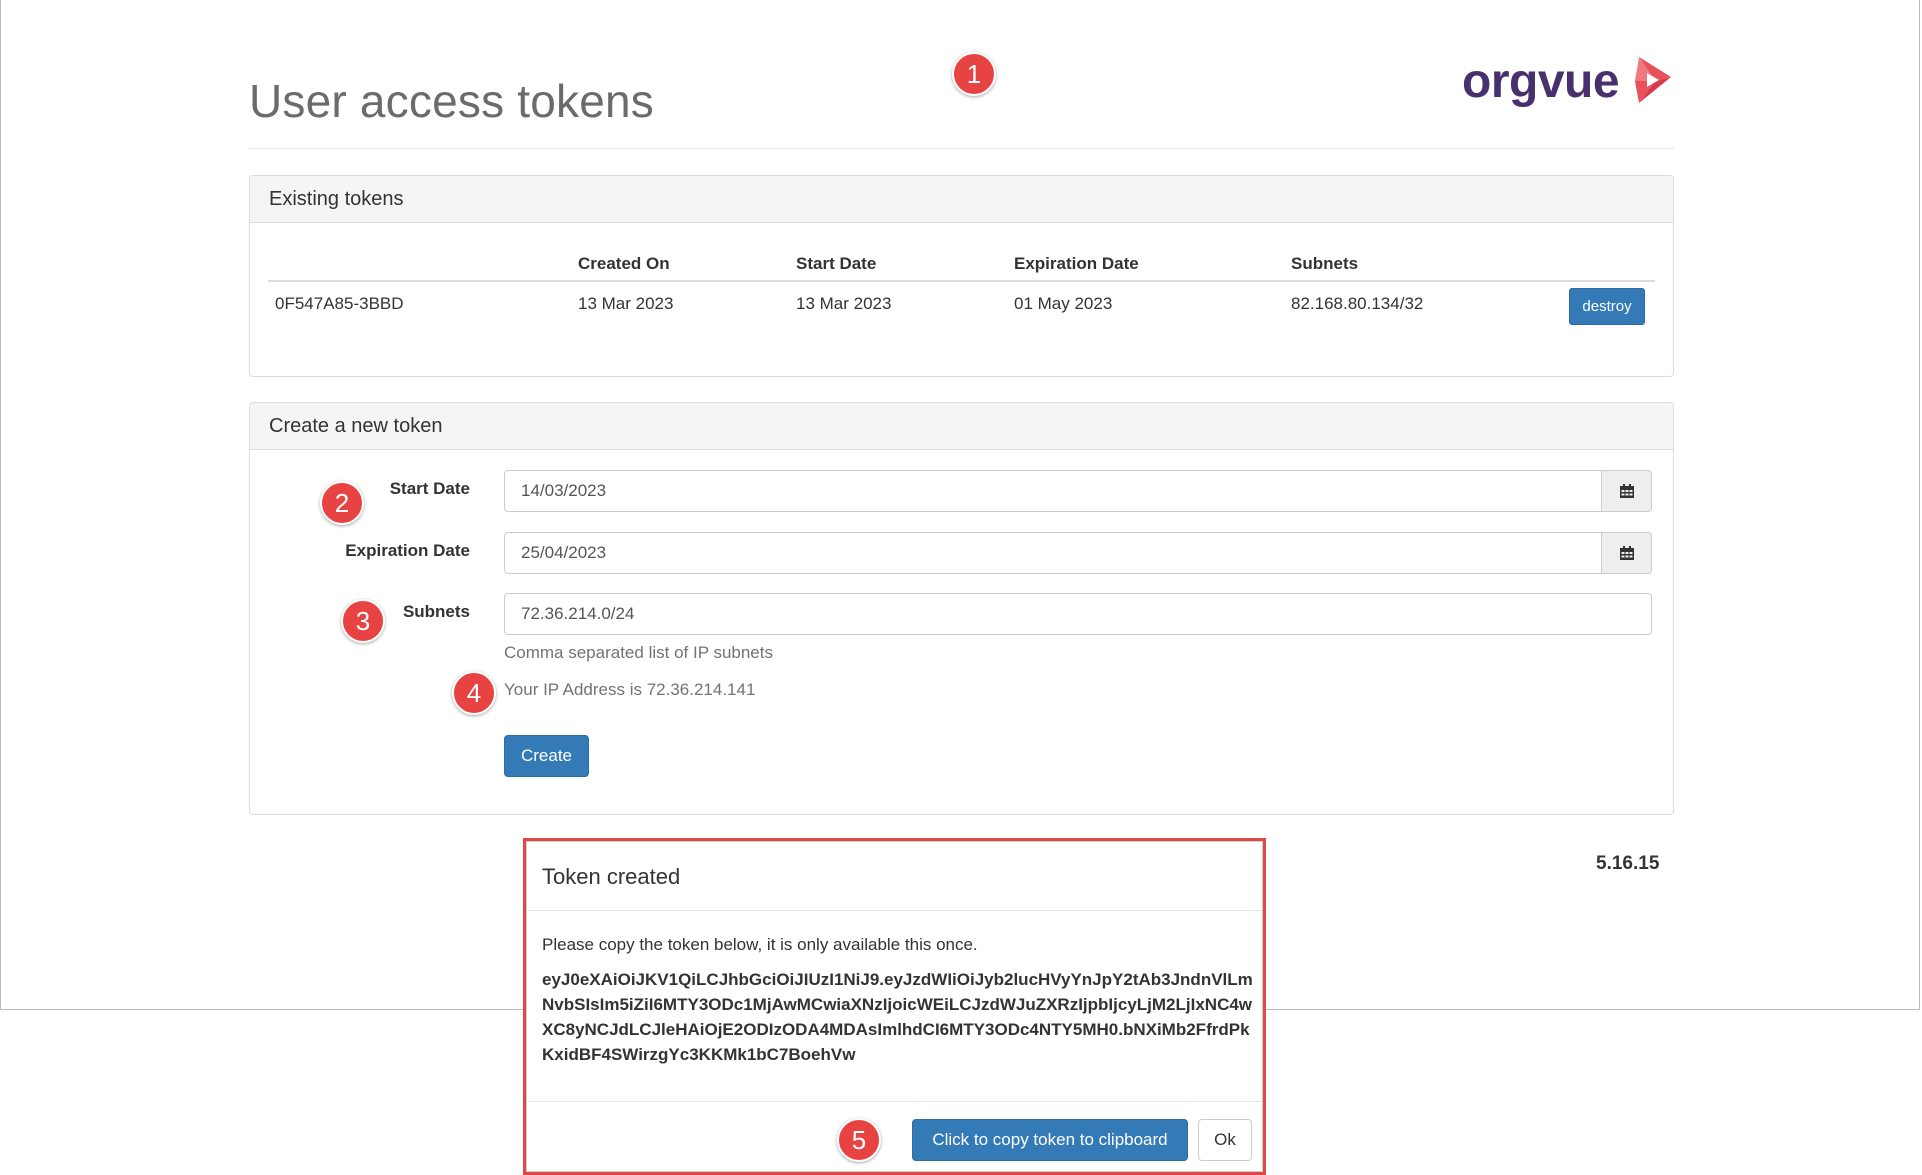 This screenshot has height=1175, width=1922. What do you see at coordinates (1541, 81) in the screenshot?
I see `logo-wordmark: orgvue` at bounding box center [1541, 81].